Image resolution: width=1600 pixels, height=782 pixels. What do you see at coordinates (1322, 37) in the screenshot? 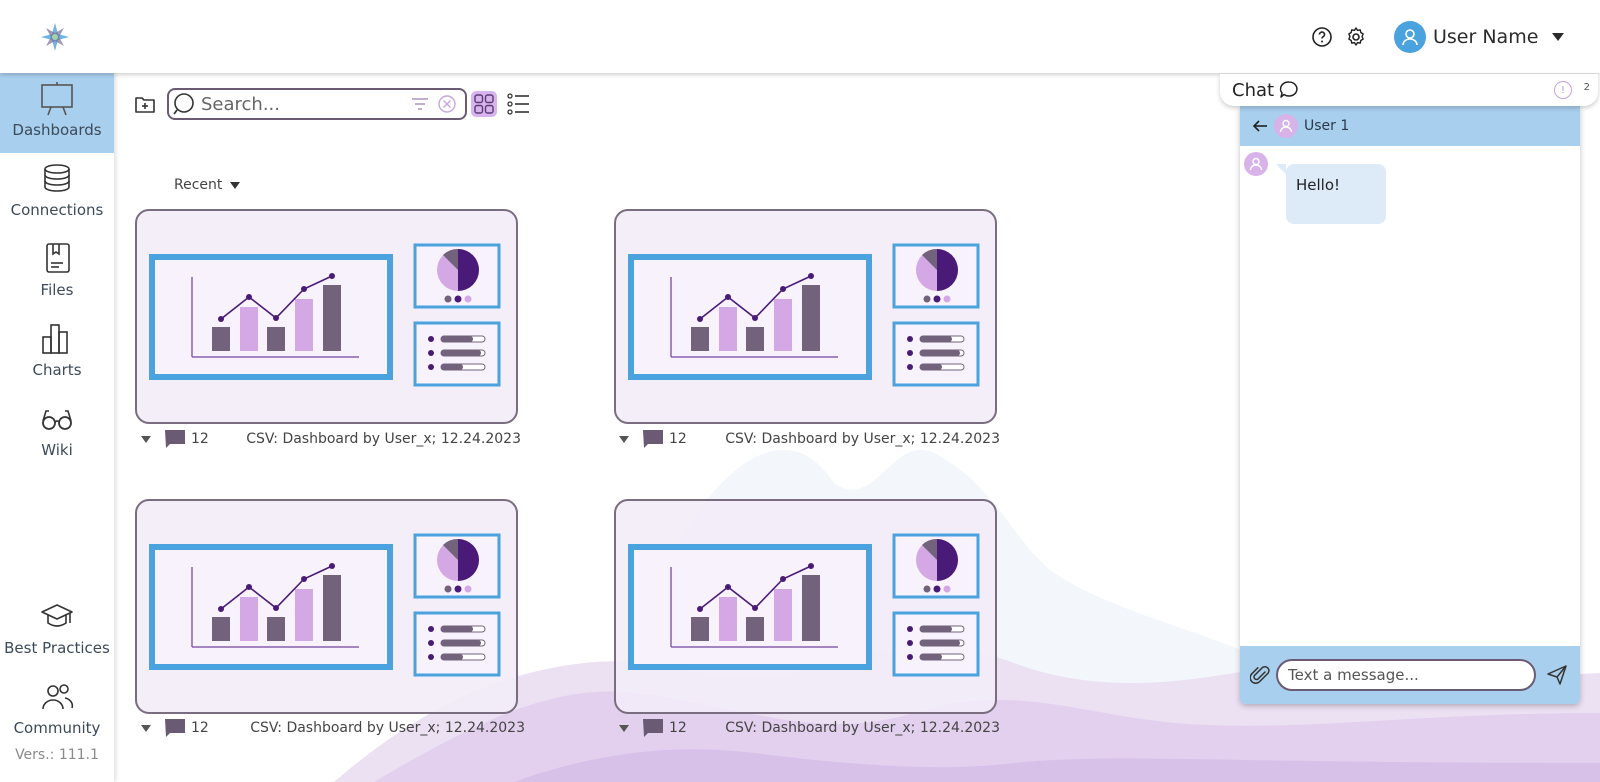
I see `help-icon` at bounding box center [1322, 37].